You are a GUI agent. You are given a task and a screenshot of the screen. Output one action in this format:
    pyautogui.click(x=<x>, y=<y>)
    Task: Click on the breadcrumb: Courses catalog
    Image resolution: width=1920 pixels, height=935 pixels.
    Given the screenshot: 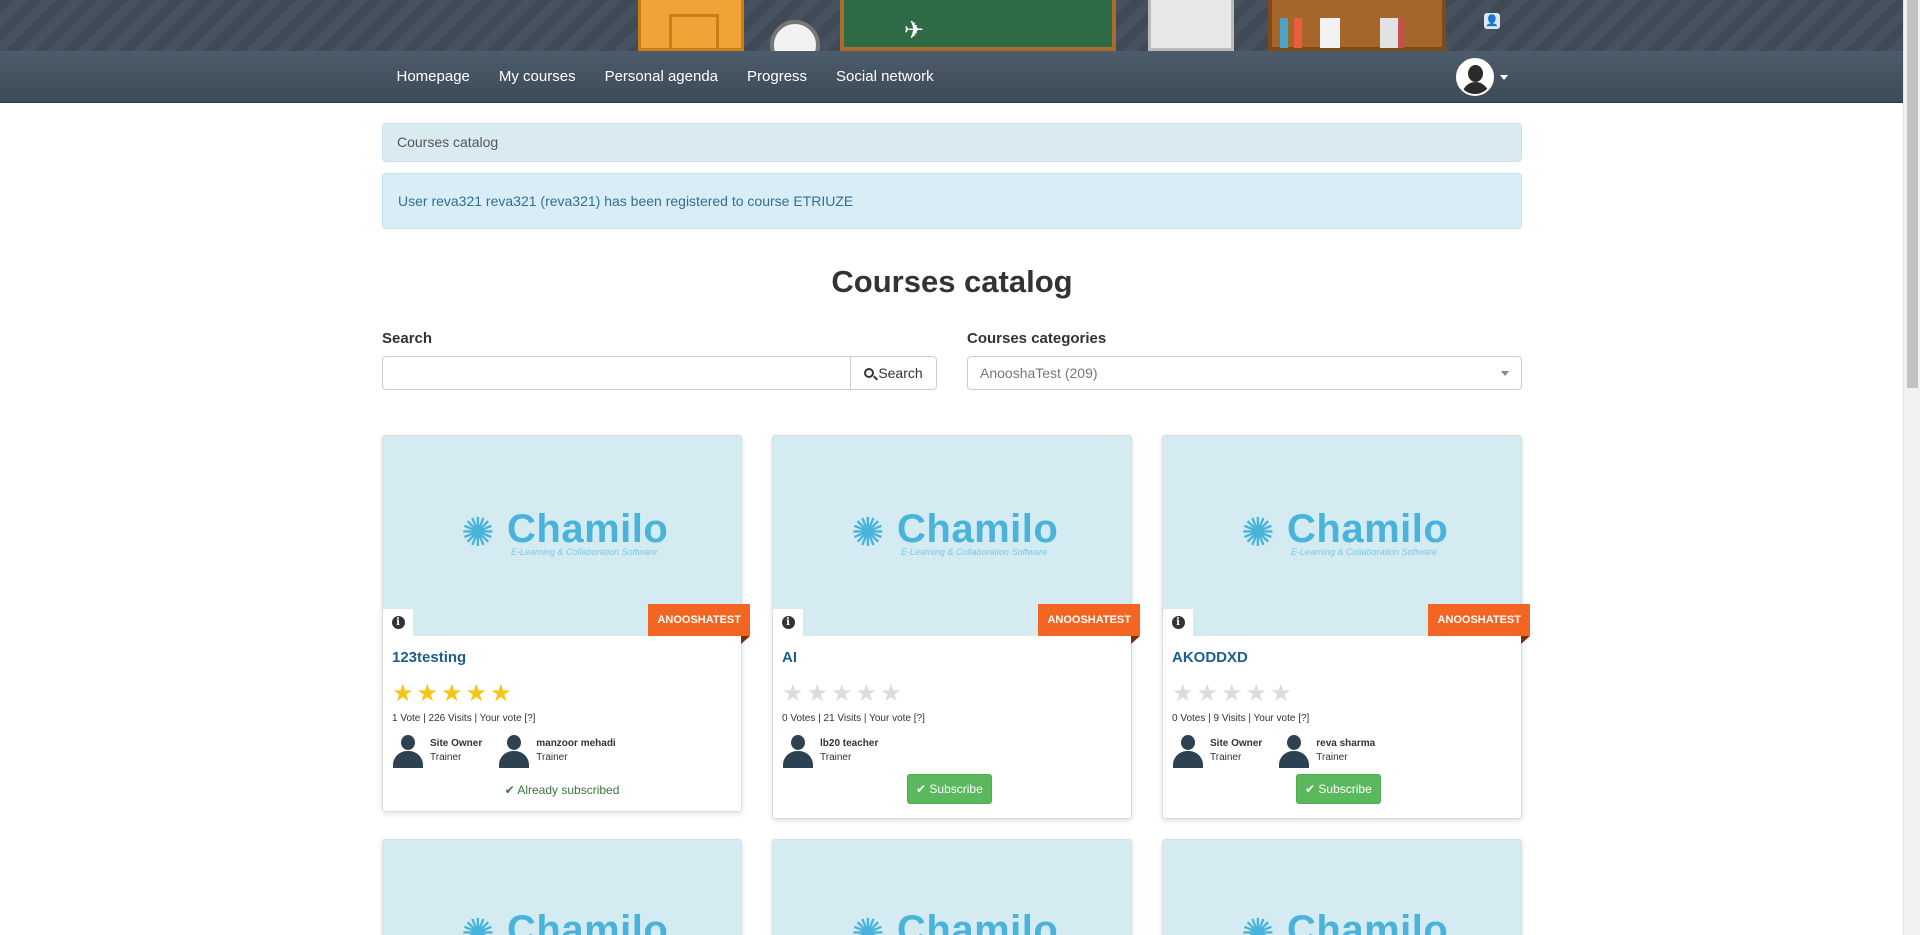 What is the action you would take?
    pyautogui.click(x=952, y=142)
    